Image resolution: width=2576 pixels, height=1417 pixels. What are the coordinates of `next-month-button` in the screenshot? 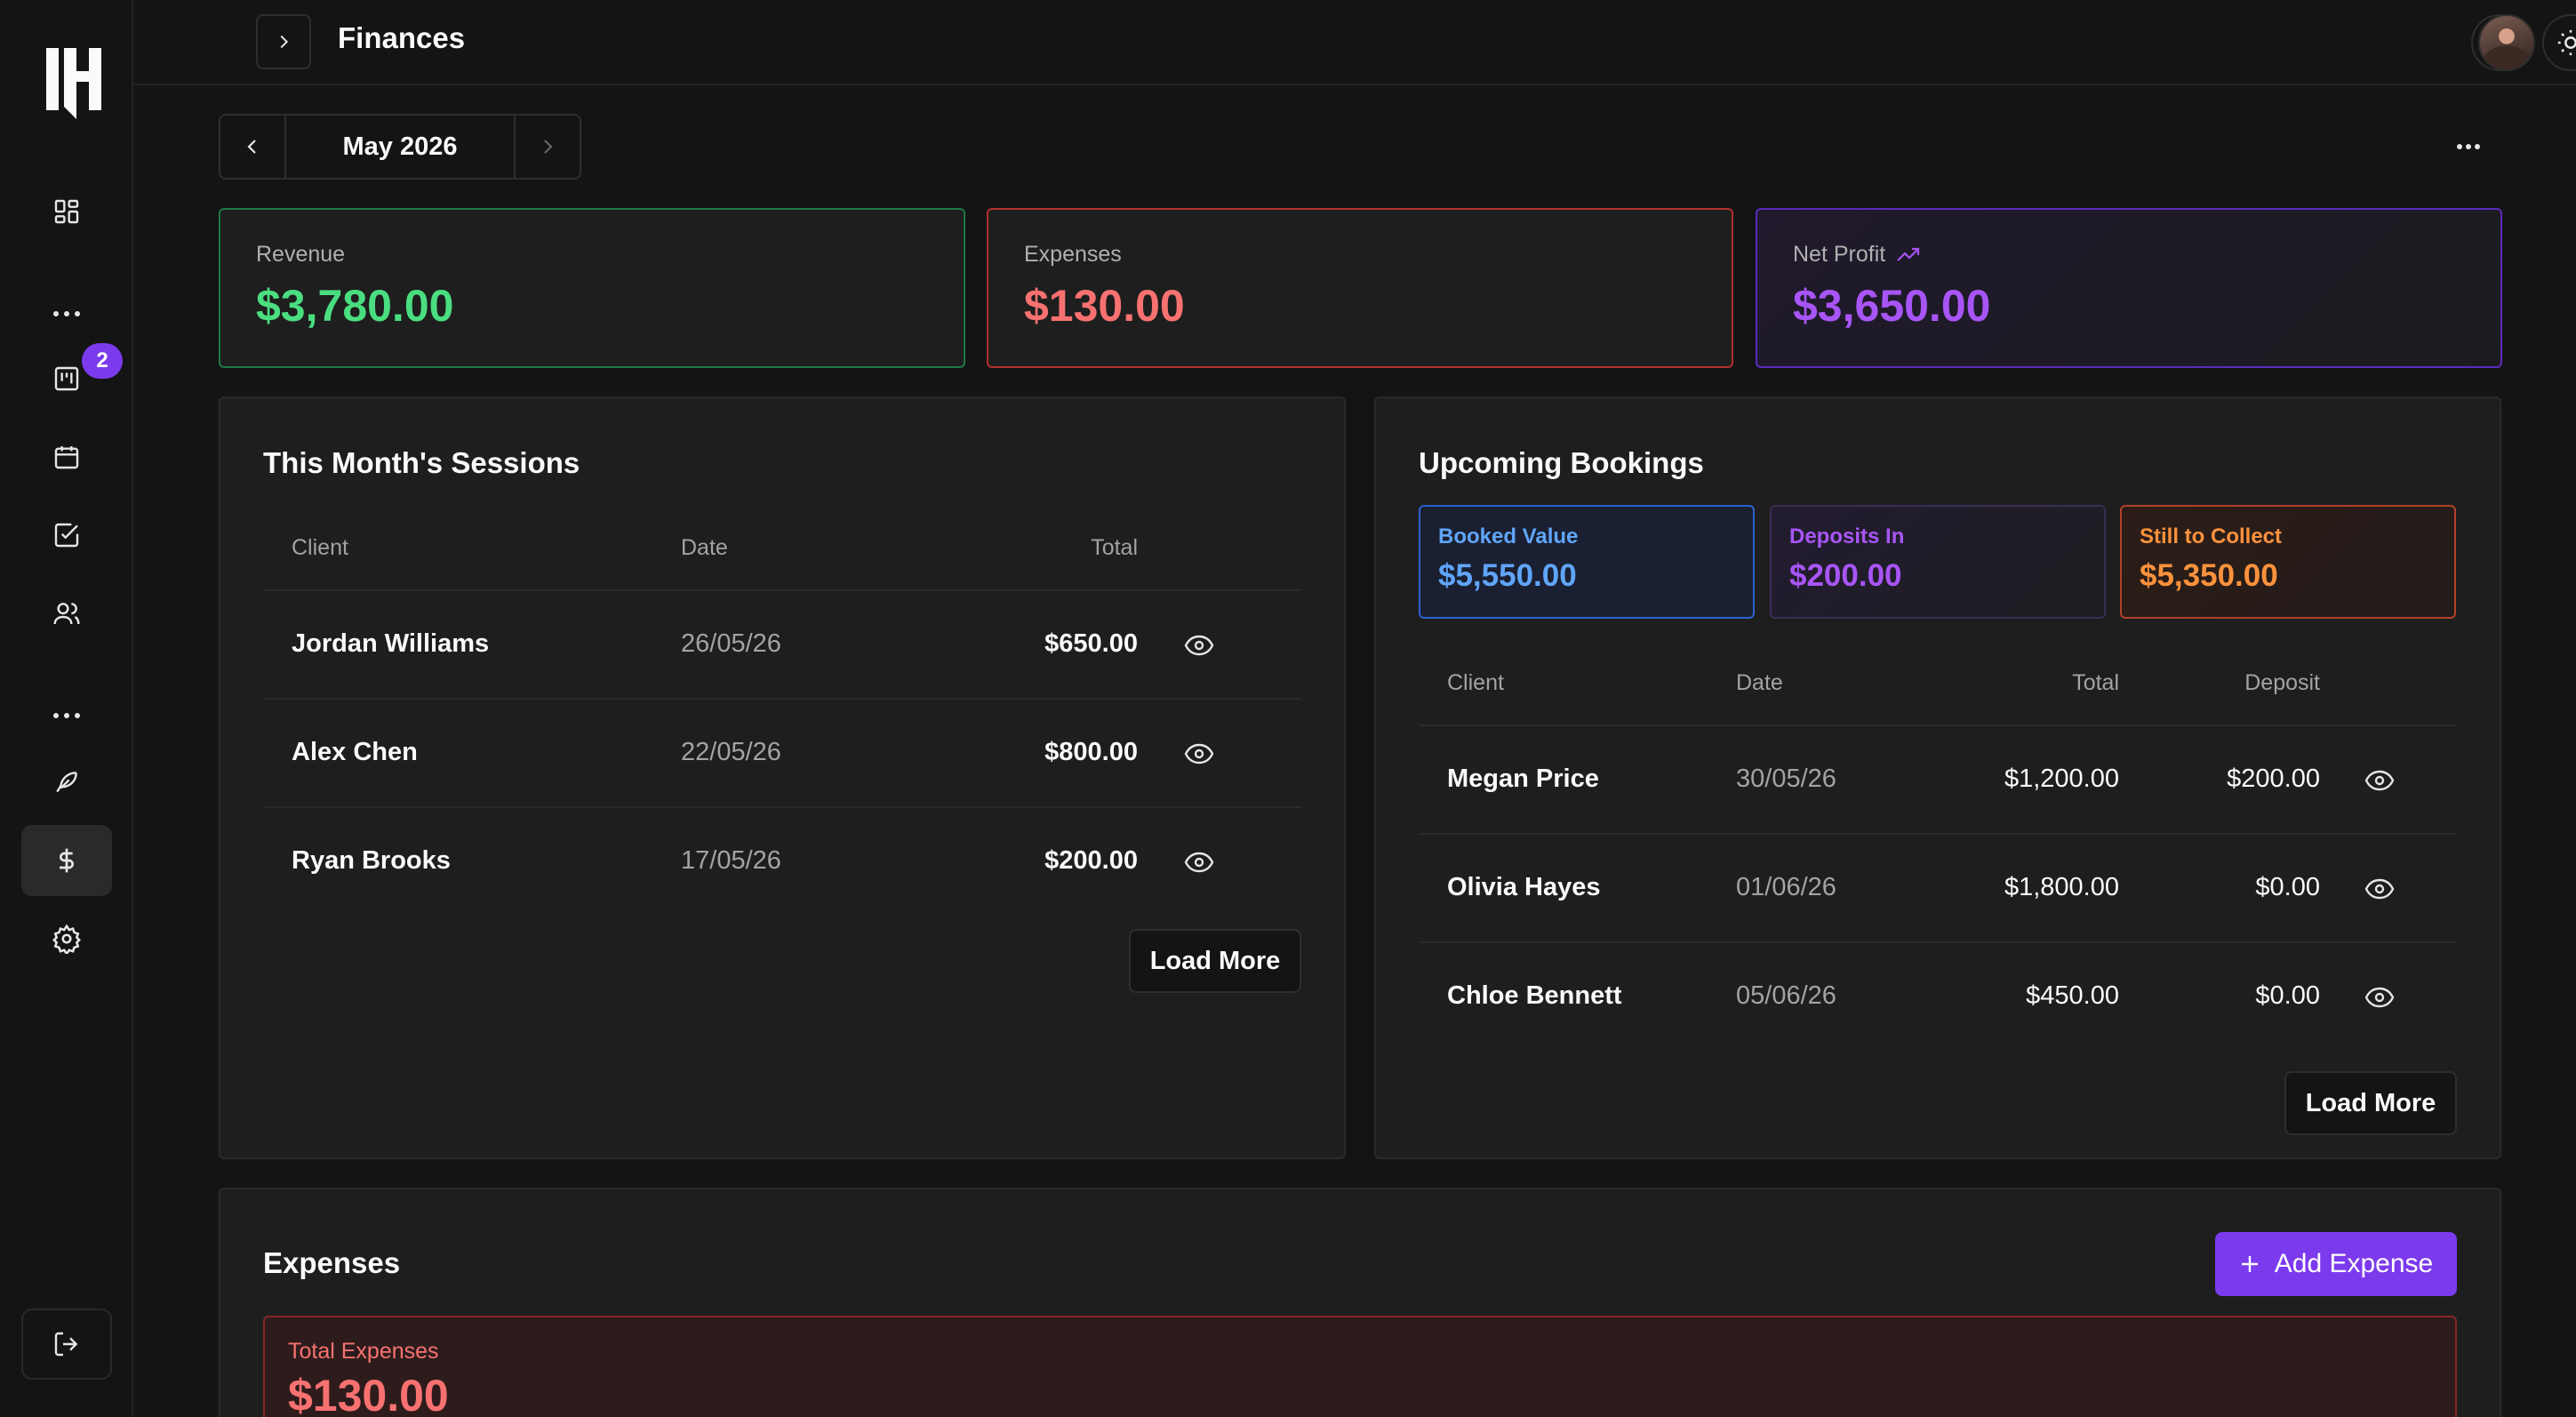 It's located at (548, 147).